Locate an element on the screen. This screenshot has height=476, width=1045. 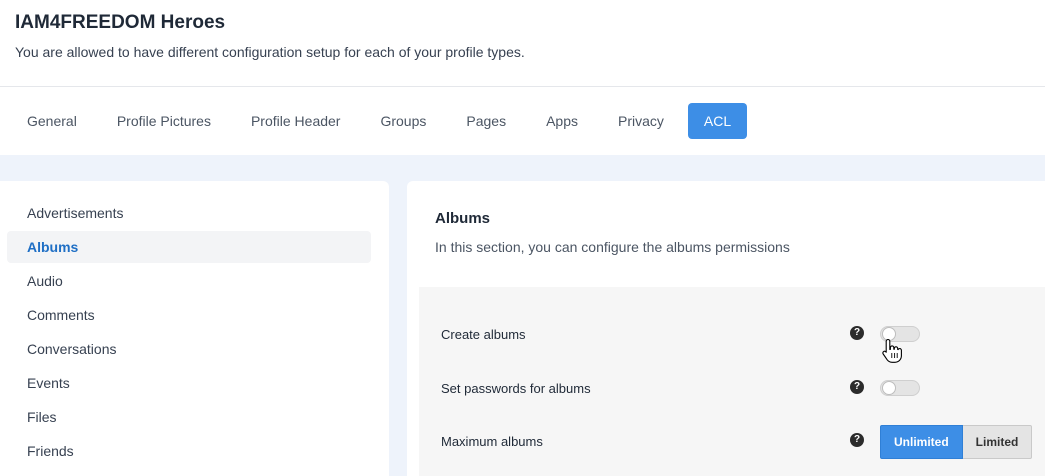
sidebar-item-events: Events is located at coordinates (189, 383).